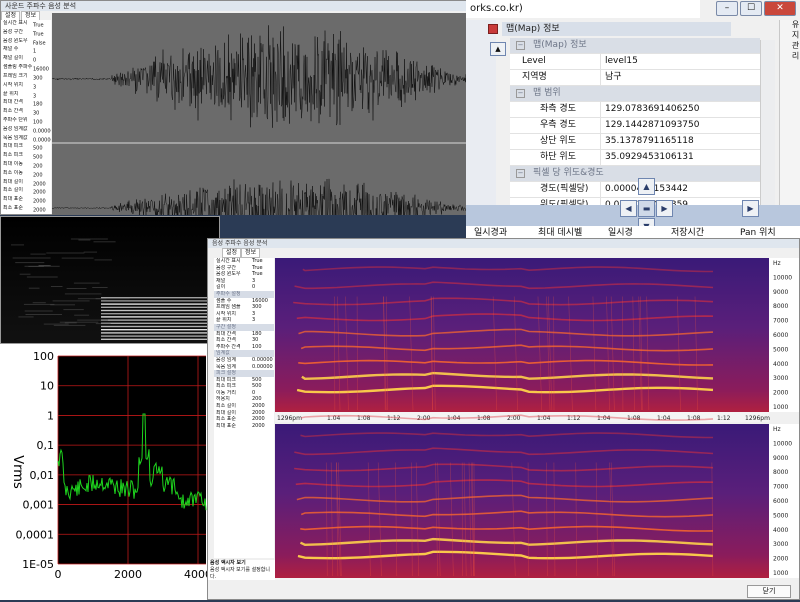 The image size is (800, 602). What do you see at coordinates (231, 253) in the screenshot?
I see `tab-settings: 설정` at bounding box center [231, 253].